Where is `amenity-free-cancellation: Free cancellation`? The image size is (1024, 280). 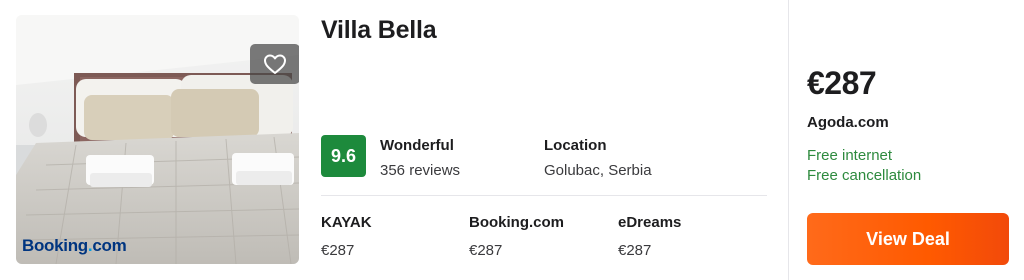
amenity-free-cancellation: Free cancellation is located at coordinates (864, 175).